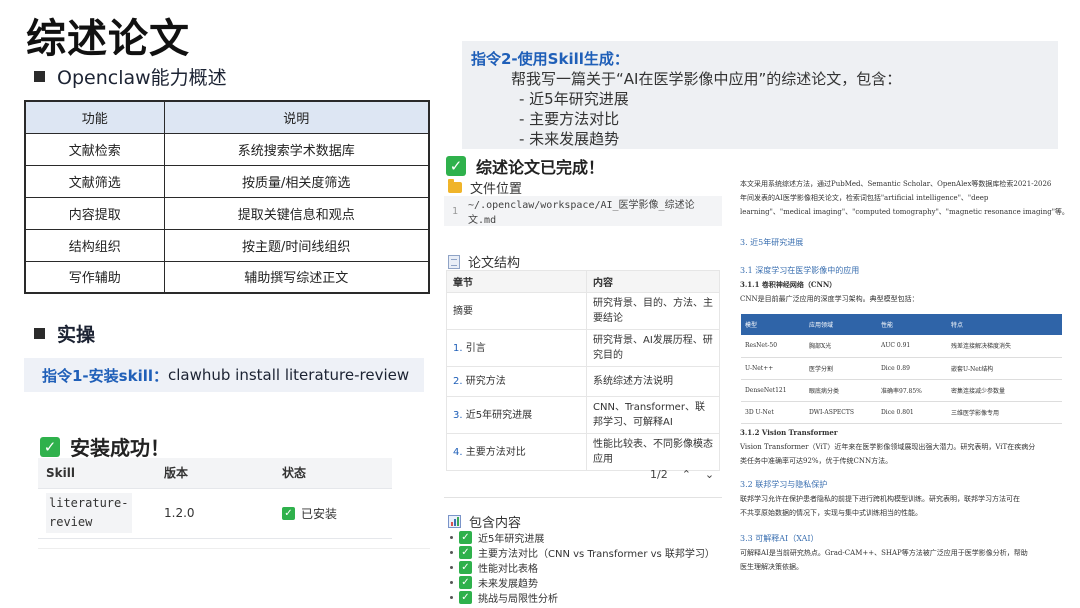 This screenshot has width=1080, height=608. I want to click on structure-num: 1., so click(458, 348).